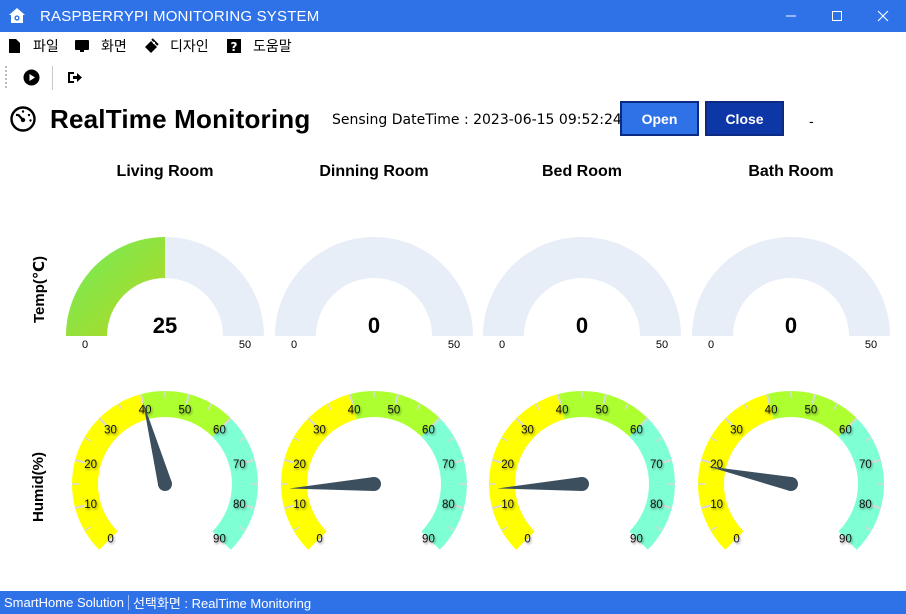  I want to click on temp-gauge-bed: 0 0 50, so click(582, 294).